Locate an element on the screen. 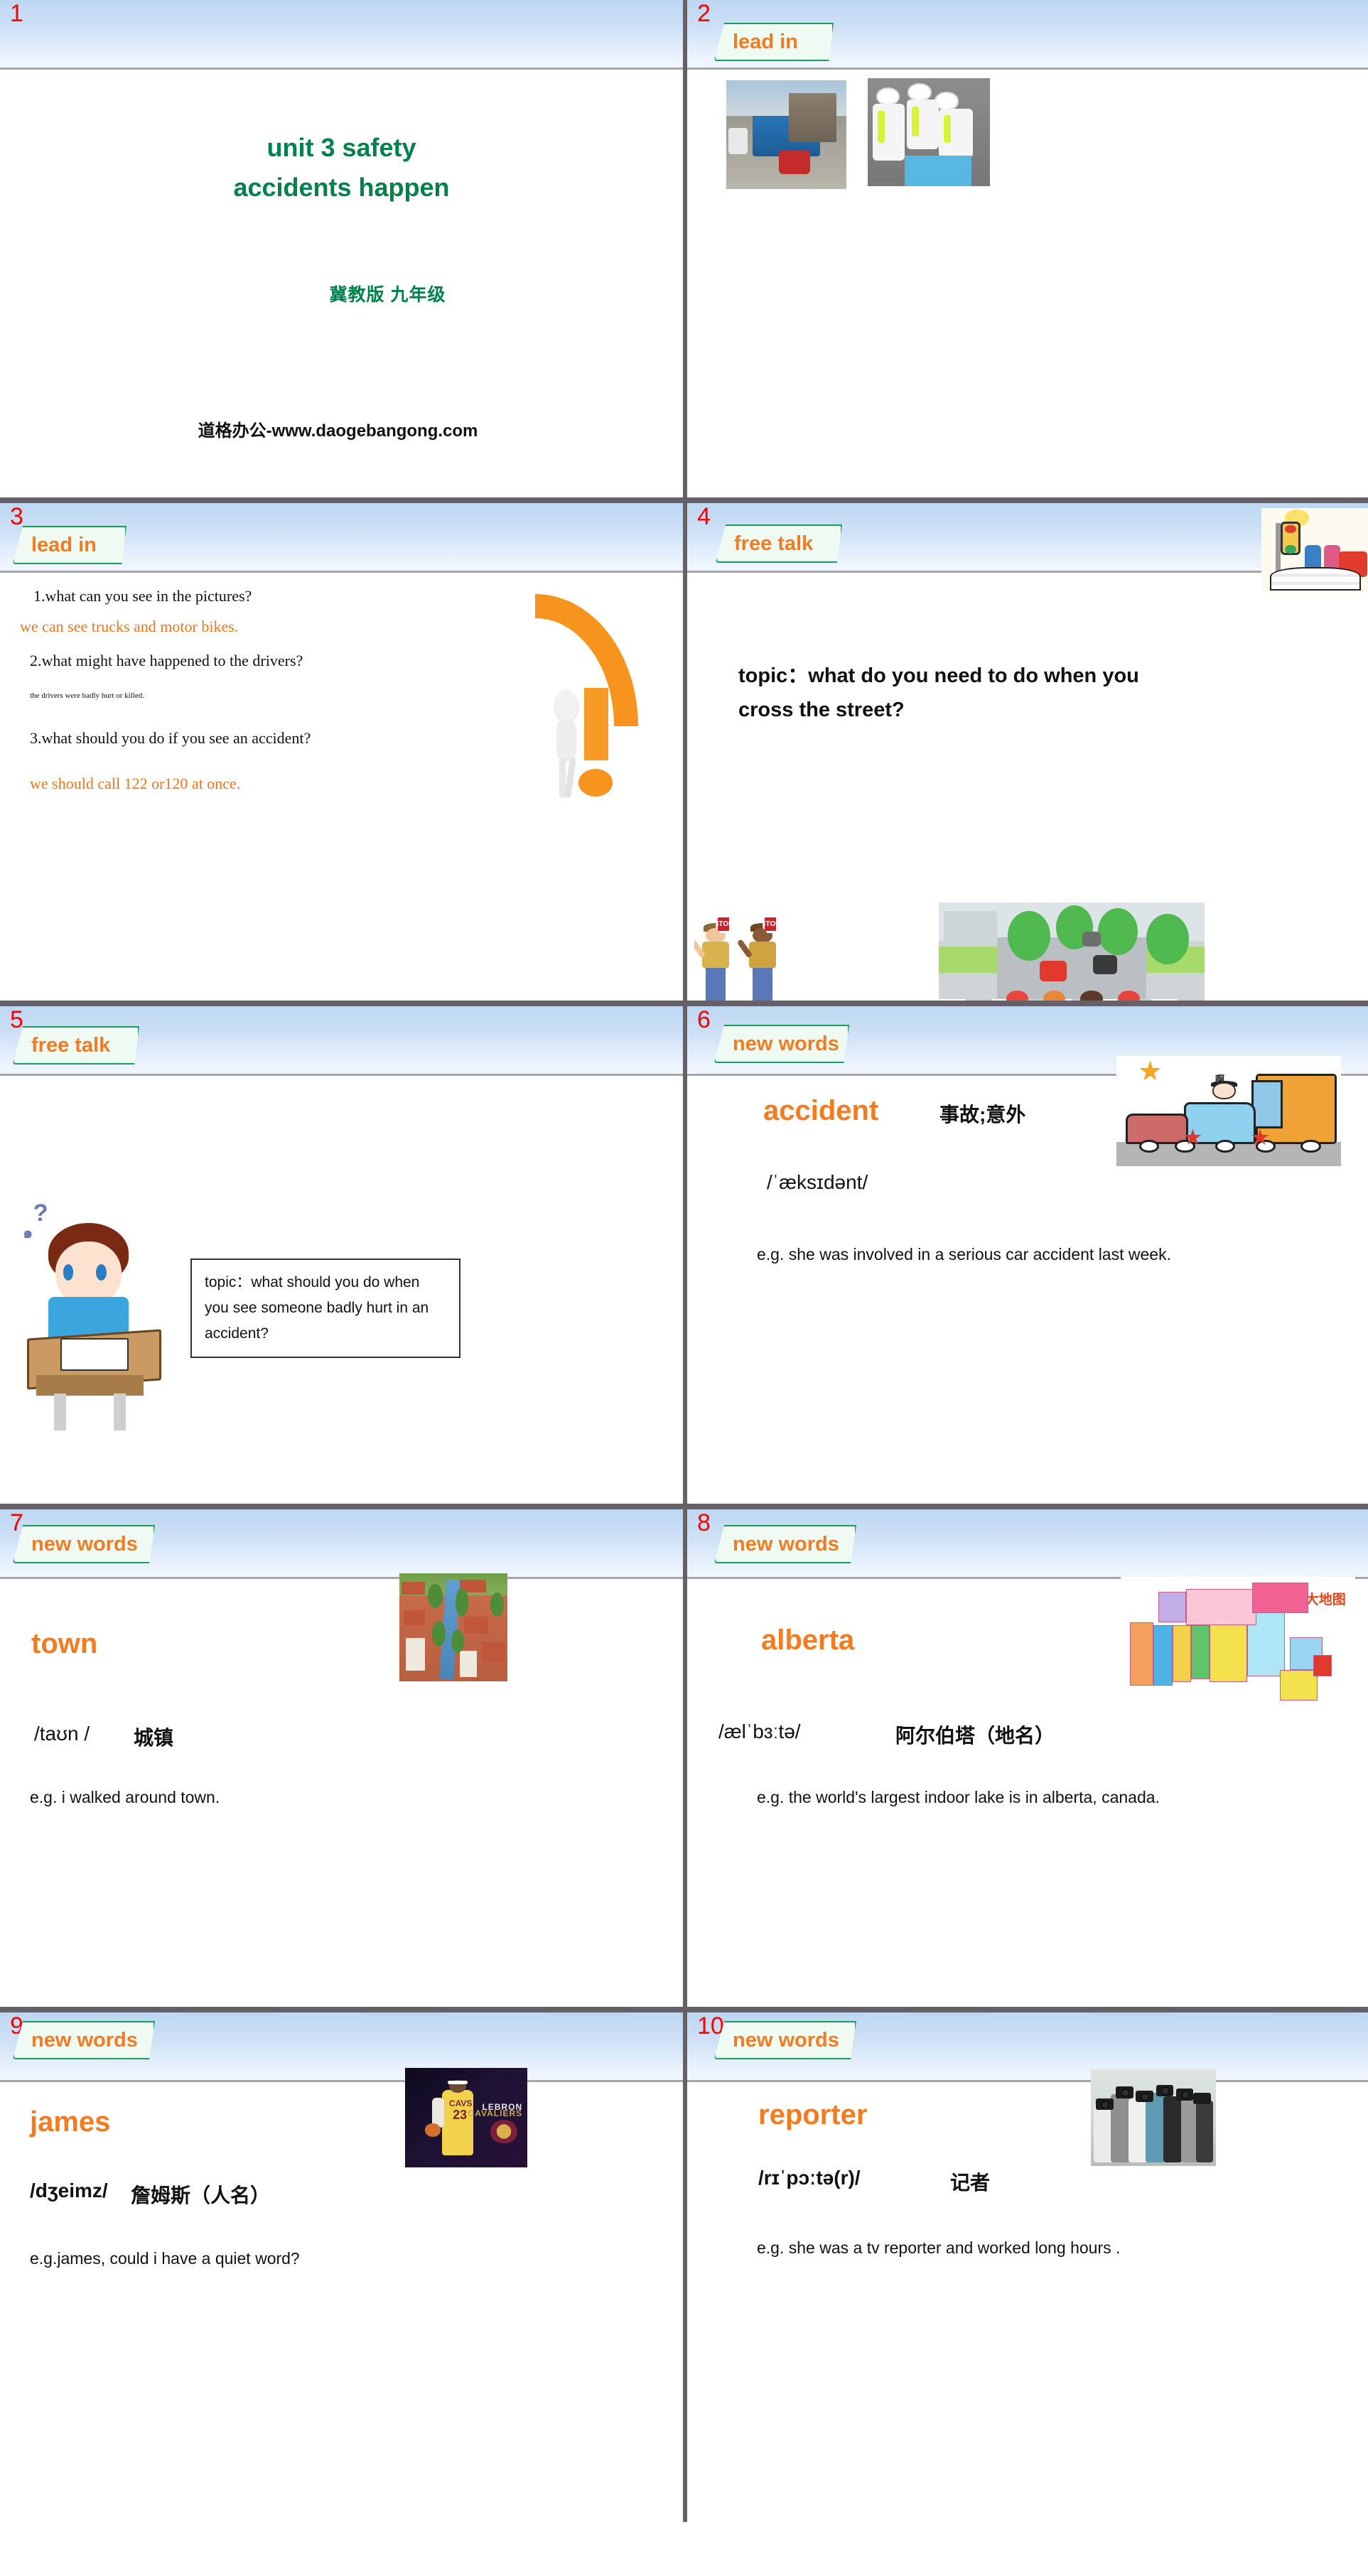  watermark: 道格办公-www.daogebangong.com is located at coordinates (338, 431).